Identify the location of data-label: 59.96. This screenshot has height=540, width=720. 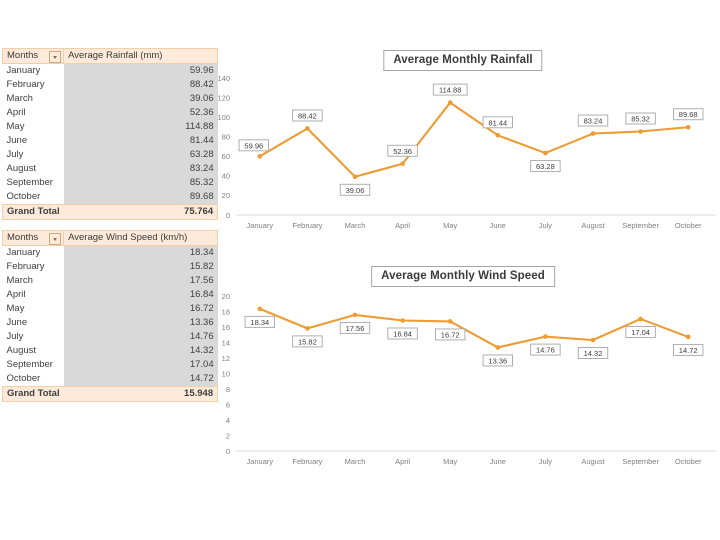
(253, 145).